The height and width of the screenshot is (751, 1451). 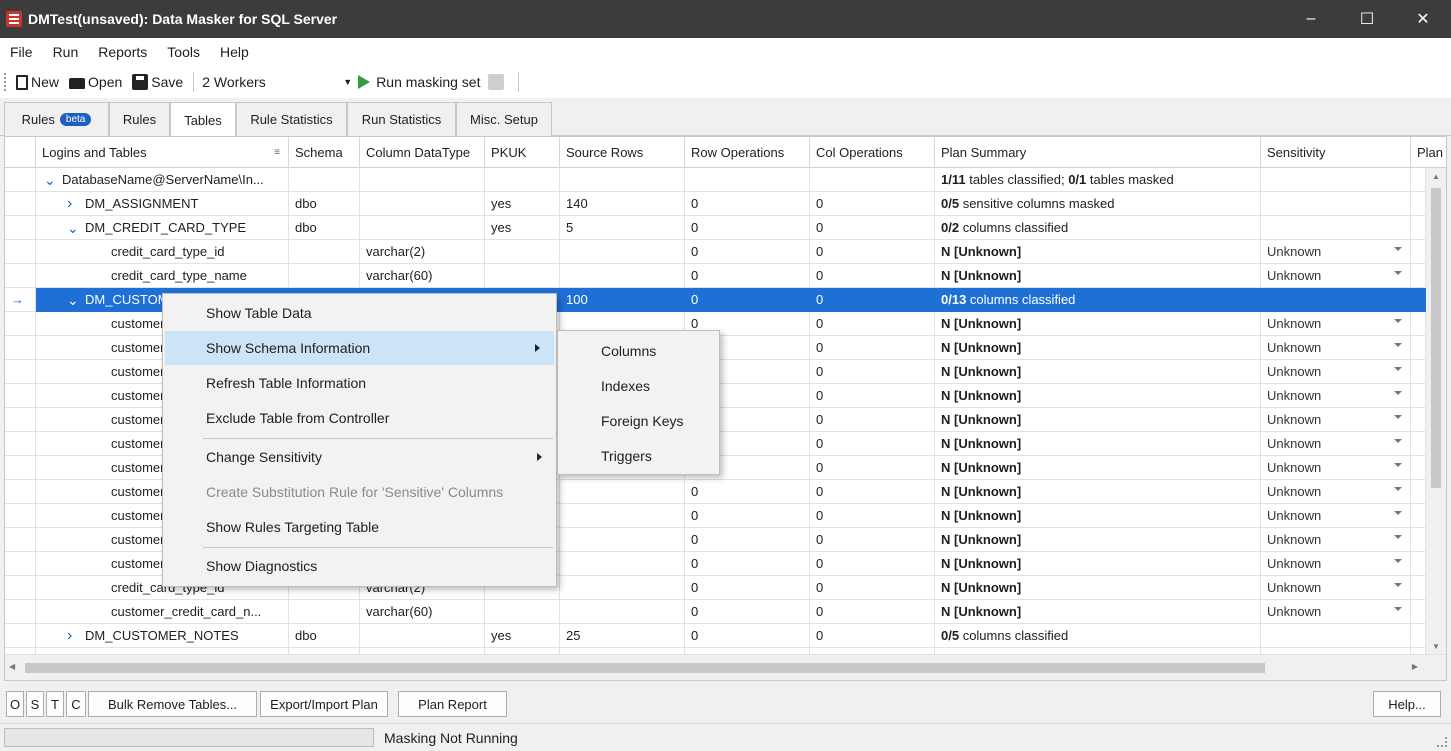 I want to click on menu-help: Help, so click(x=234, y=52).